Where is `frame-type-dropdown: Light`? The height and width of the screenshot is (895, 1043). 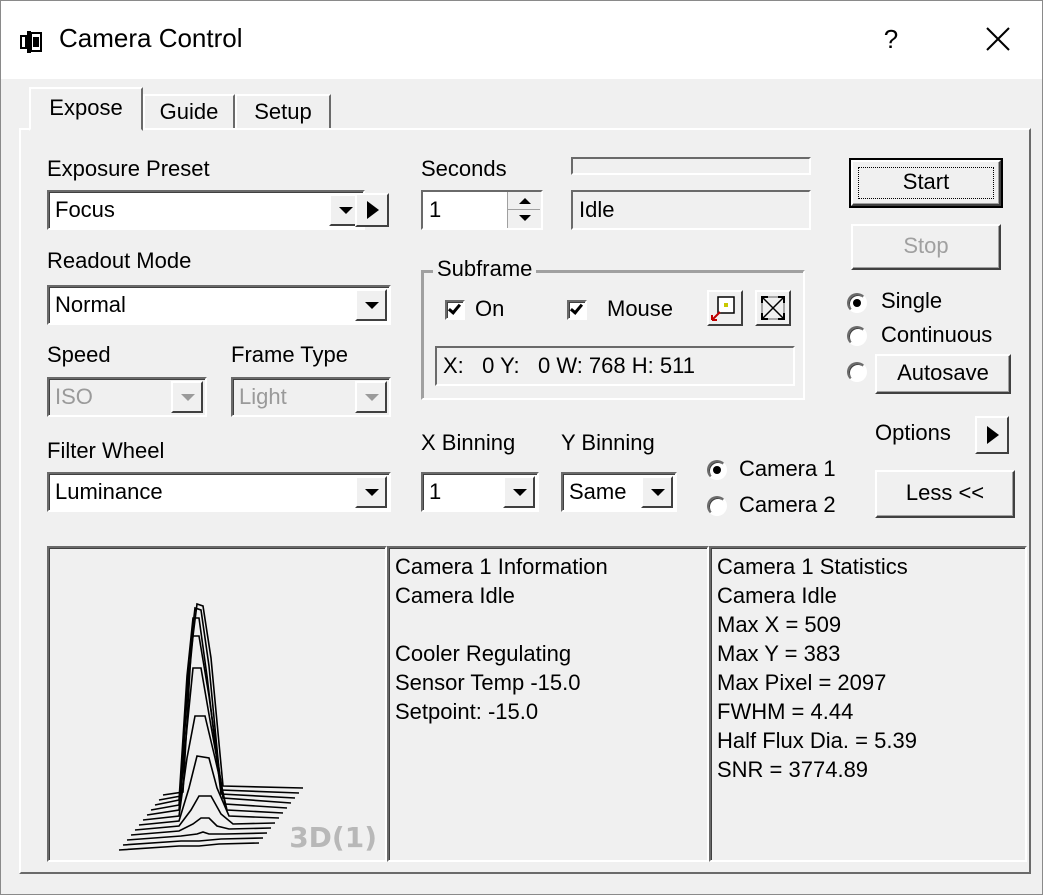 frame-type-dropdown: Light is located at coordinates (311, 397).